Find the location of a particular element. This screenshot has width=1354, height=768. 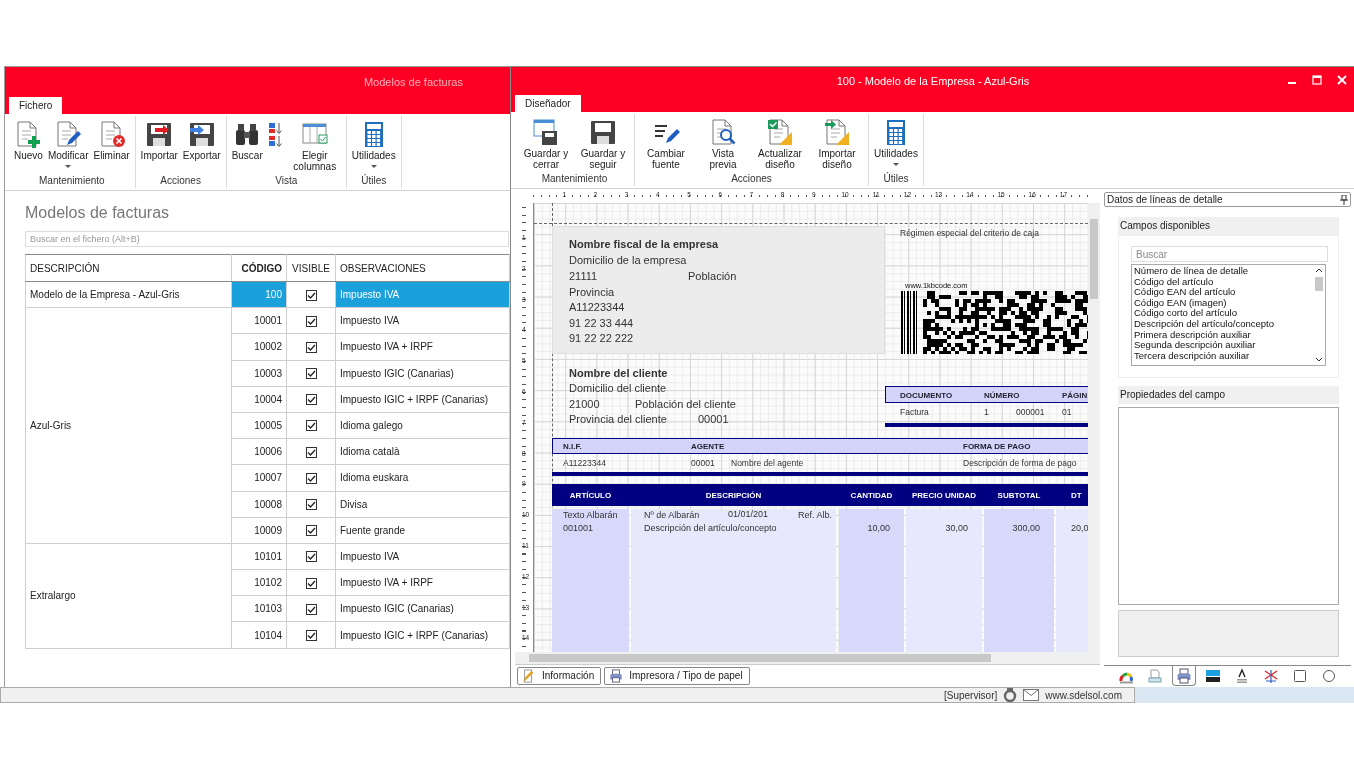

maximize-icon is located at coordinates (1317, 80).